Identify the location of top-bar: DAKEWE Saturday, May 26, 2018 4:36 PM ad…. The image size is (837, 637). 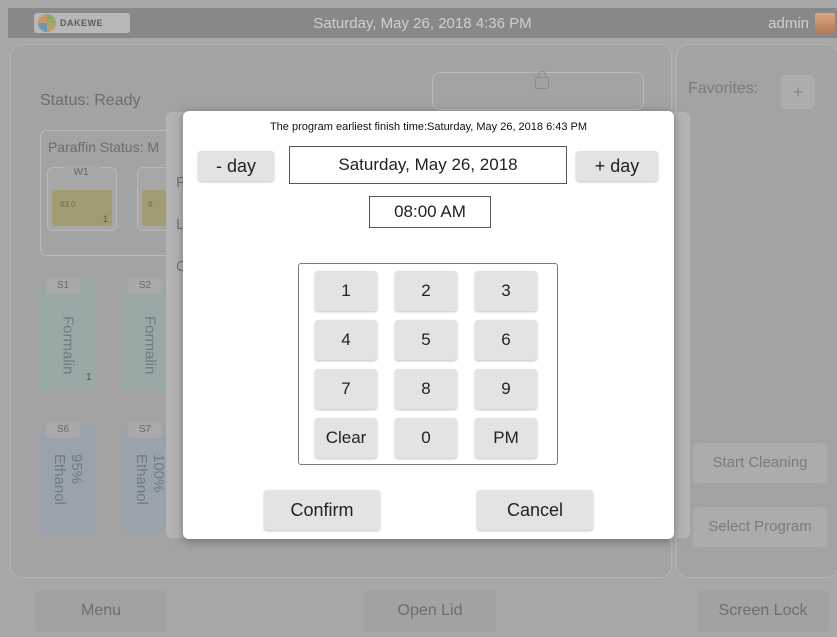
(422, 23).